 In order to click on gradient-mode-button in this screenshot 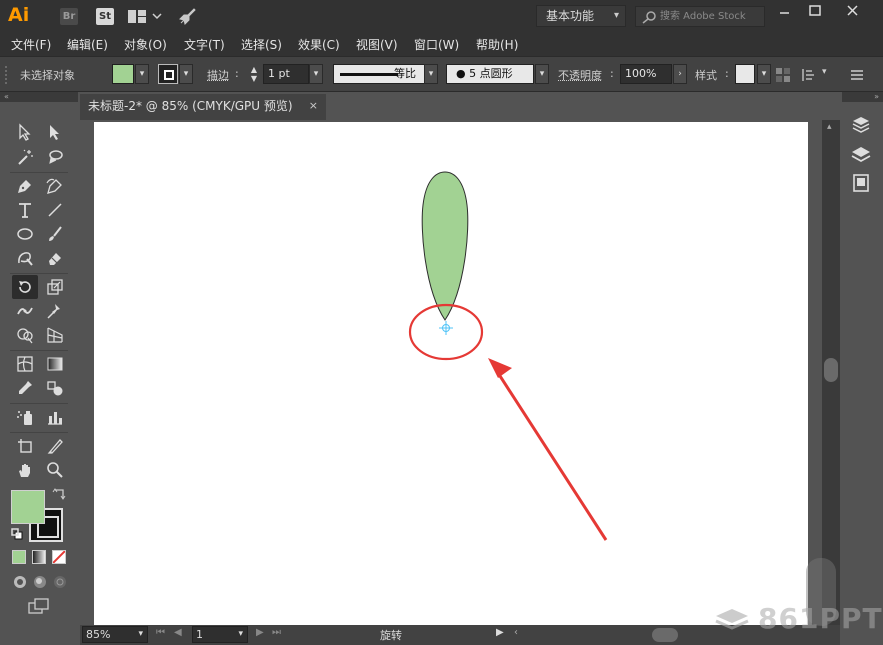, I will do `click(39, 557)`.